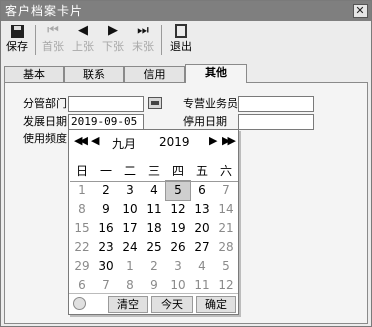 Image resolution: width=372 pixels, height=327 pixels. I want to click on dept-label: 分管部门, so click(45, 103).